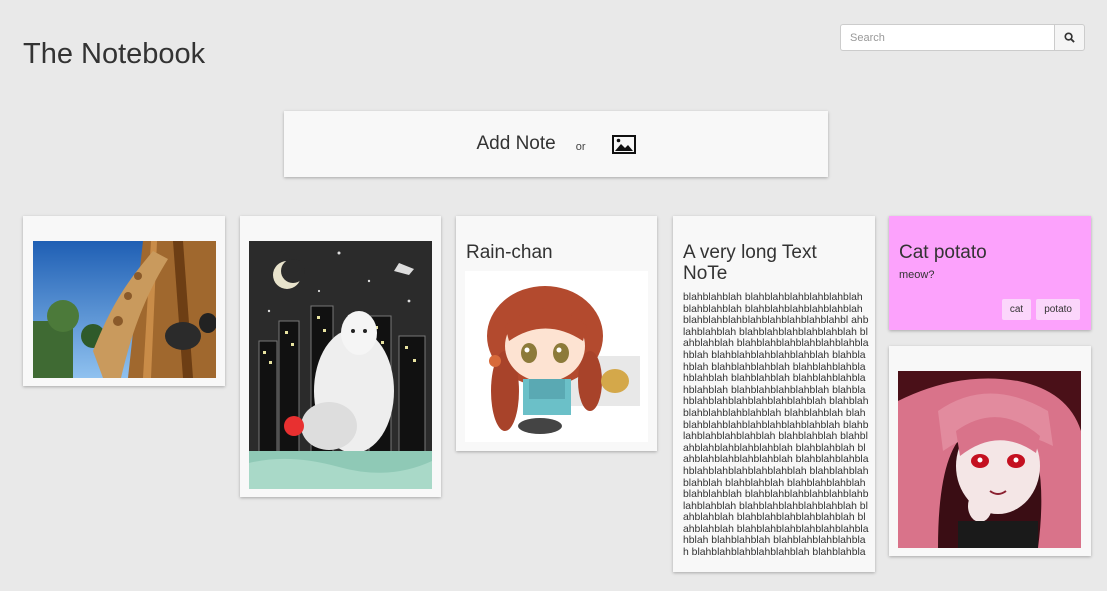  What do you see at coordinates (917, 275) in the screenshot?
I see `note-body: meow?` at bounding box center [917, 275].